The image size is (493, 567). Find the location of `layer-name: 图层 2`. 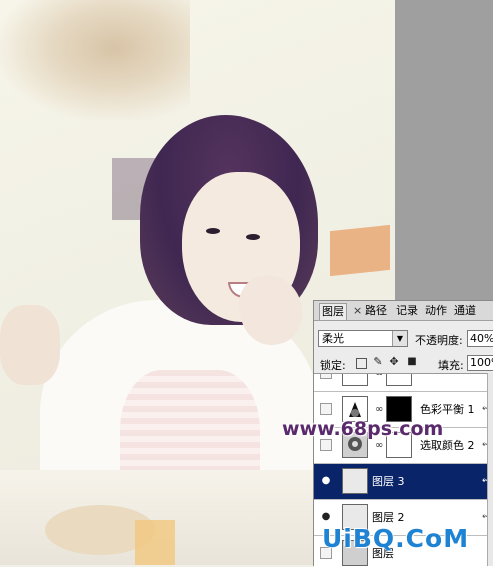

layer-name: 图层 2 is located at coordinates (388, 517).